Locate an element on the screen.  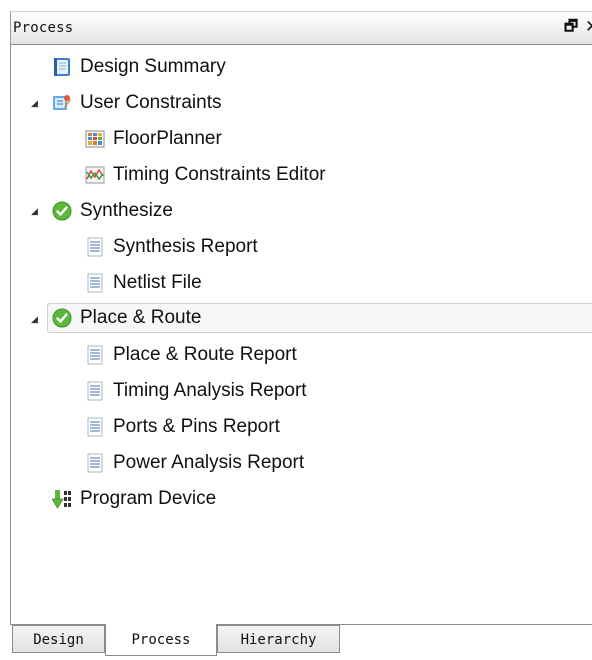
timing-constraints-icon is located at coordinates (95, 175).